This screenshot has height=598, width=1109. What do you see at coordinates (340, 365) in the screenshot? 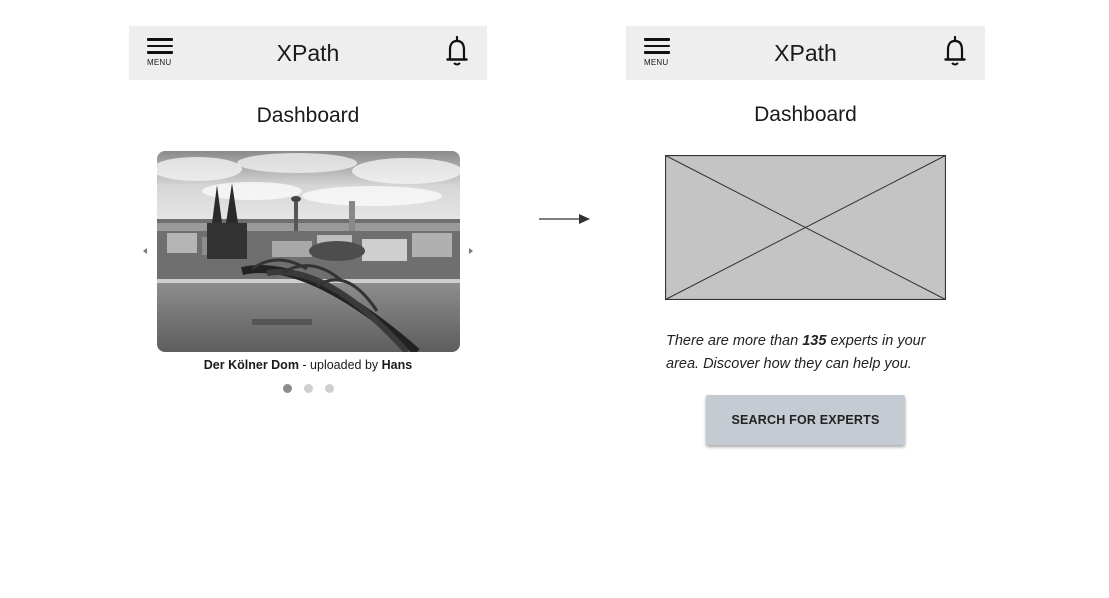
I see `caption-middle: - uploaded by` at bounding box center [340, 365].